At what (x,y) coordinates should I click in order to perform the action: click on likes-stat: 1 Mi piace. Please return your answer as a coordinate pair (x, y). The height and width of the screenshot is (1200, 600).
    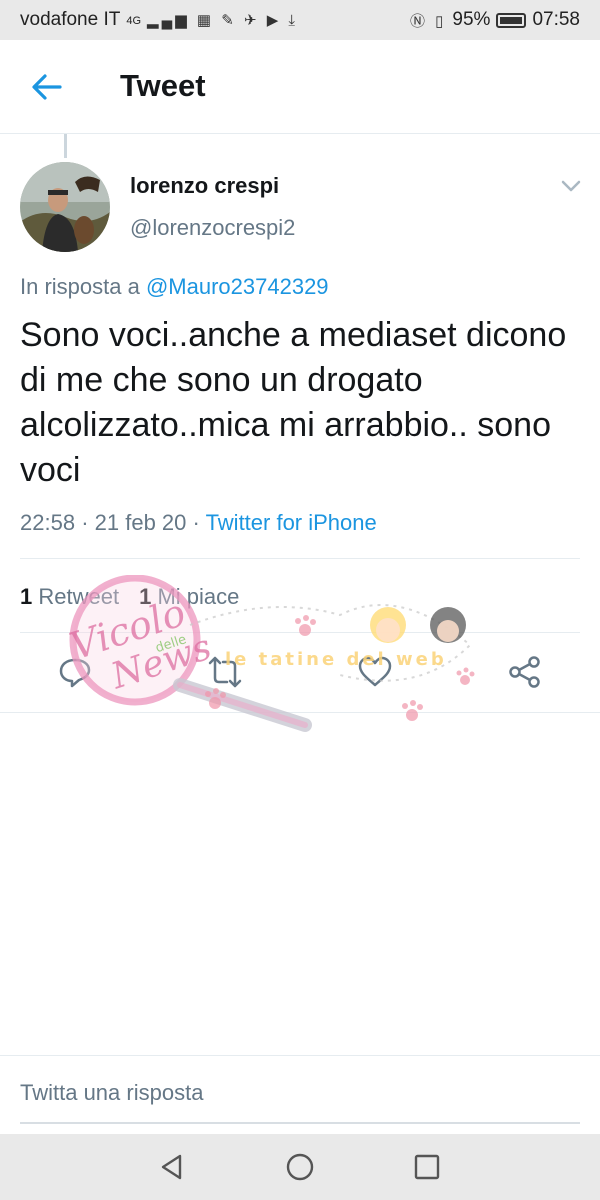
    Looking at the image, I should click on (189, 597).